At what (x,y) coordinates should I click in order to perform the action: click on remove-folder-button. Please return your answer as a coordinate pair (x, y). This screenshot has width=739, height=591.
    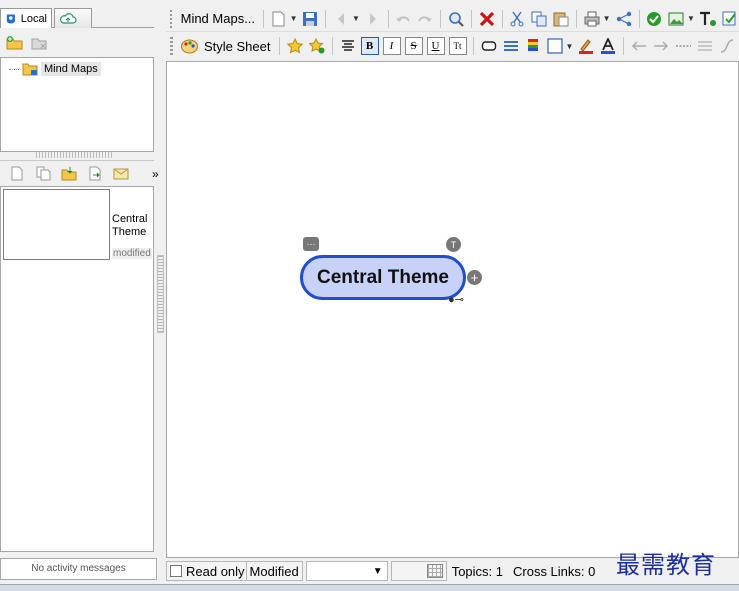
    Looking at the image, I should click on (39, 43).